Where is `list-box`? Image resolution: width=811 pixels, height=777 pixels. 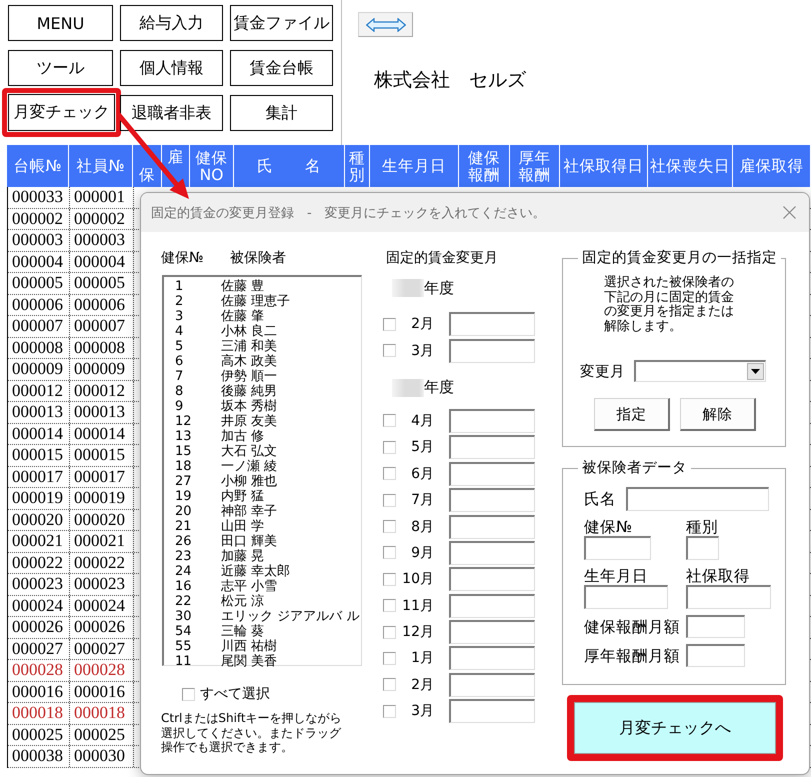 list-box is located at coordinates (262, 470).